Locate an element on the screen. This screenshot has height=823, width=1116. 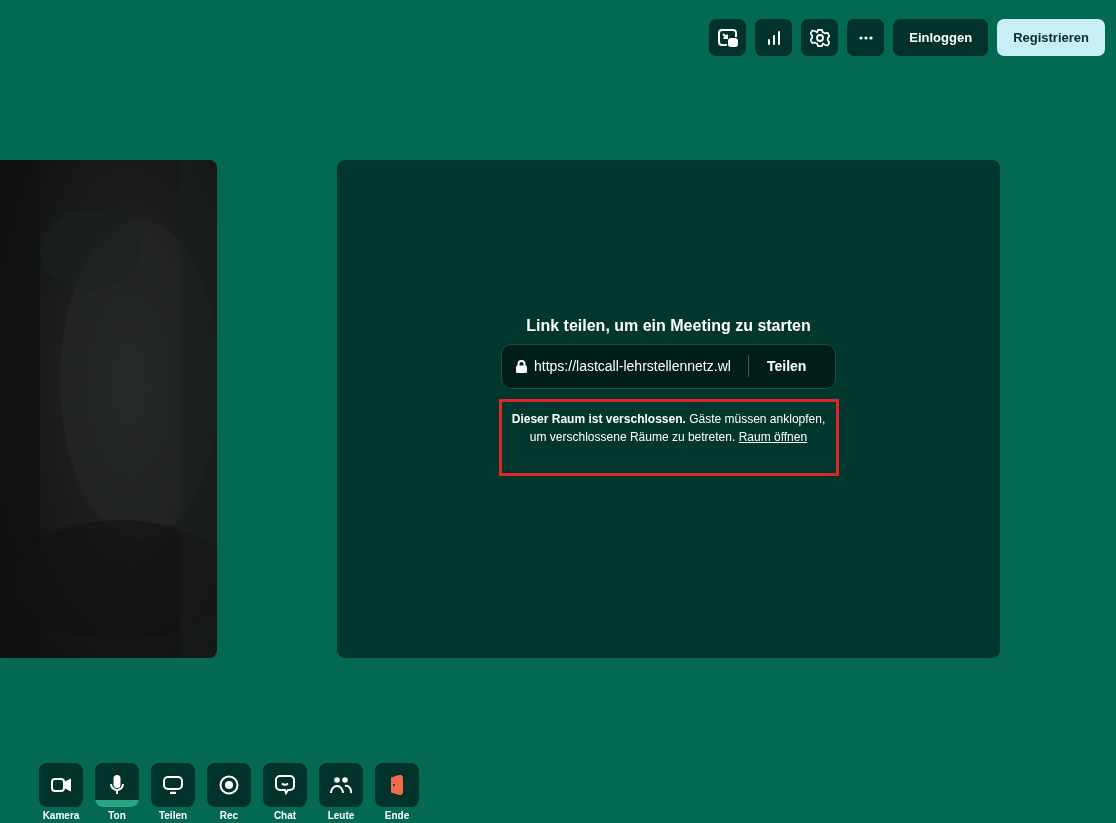
leave-button is located at coordinates (397, 785).